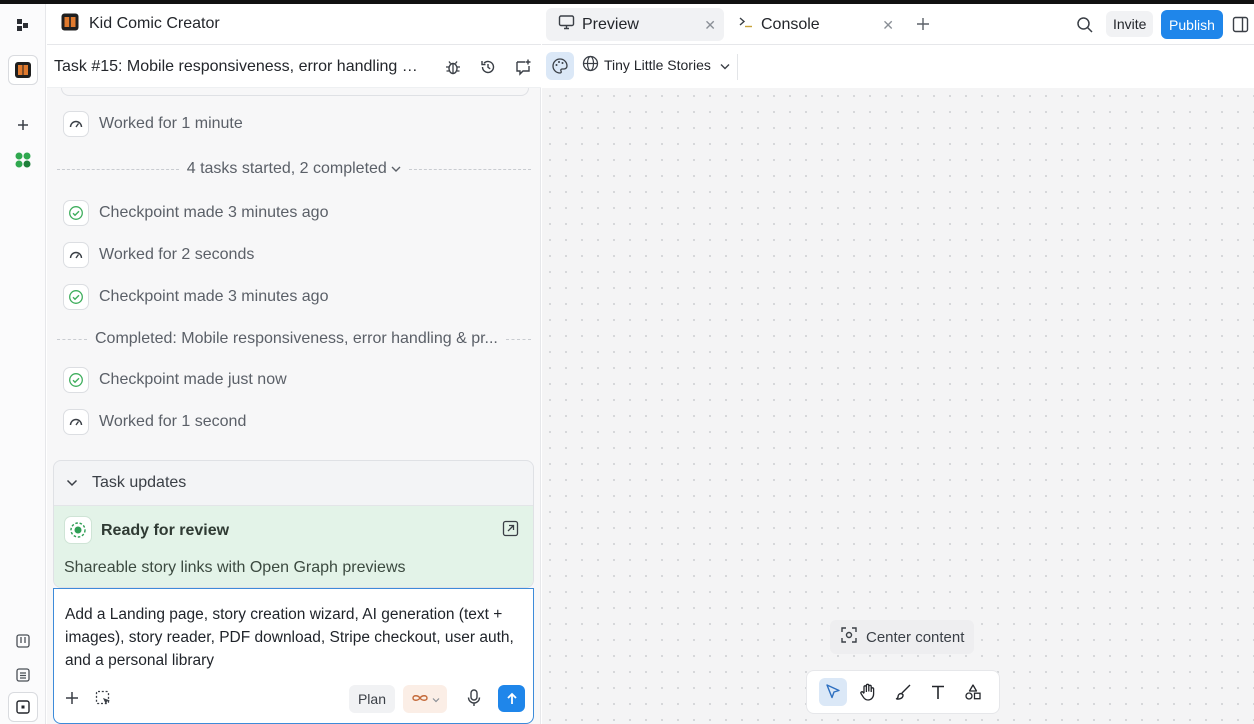  What do you see at coordinates (23, 160) in the screenshot?
I see `apps-icon` at bounding box center [23, 160].